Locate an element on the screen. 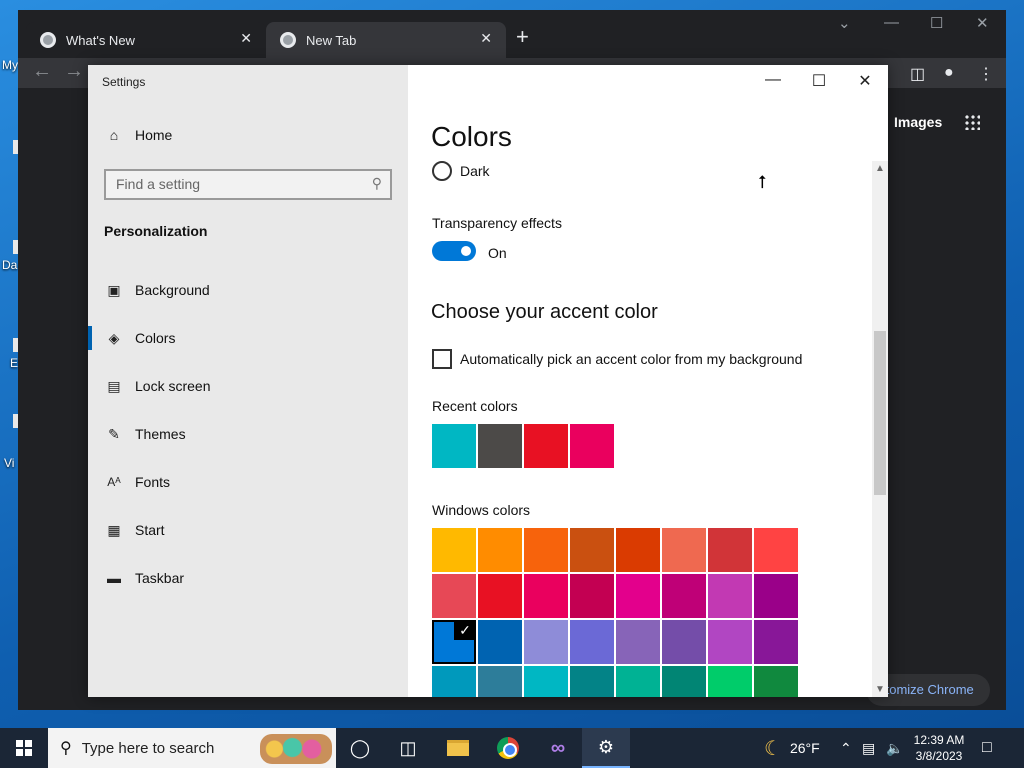 Image resolution: width=1024 pixels, height=768 pixels. file-explorer-icon is located at coordinates (458, 748).